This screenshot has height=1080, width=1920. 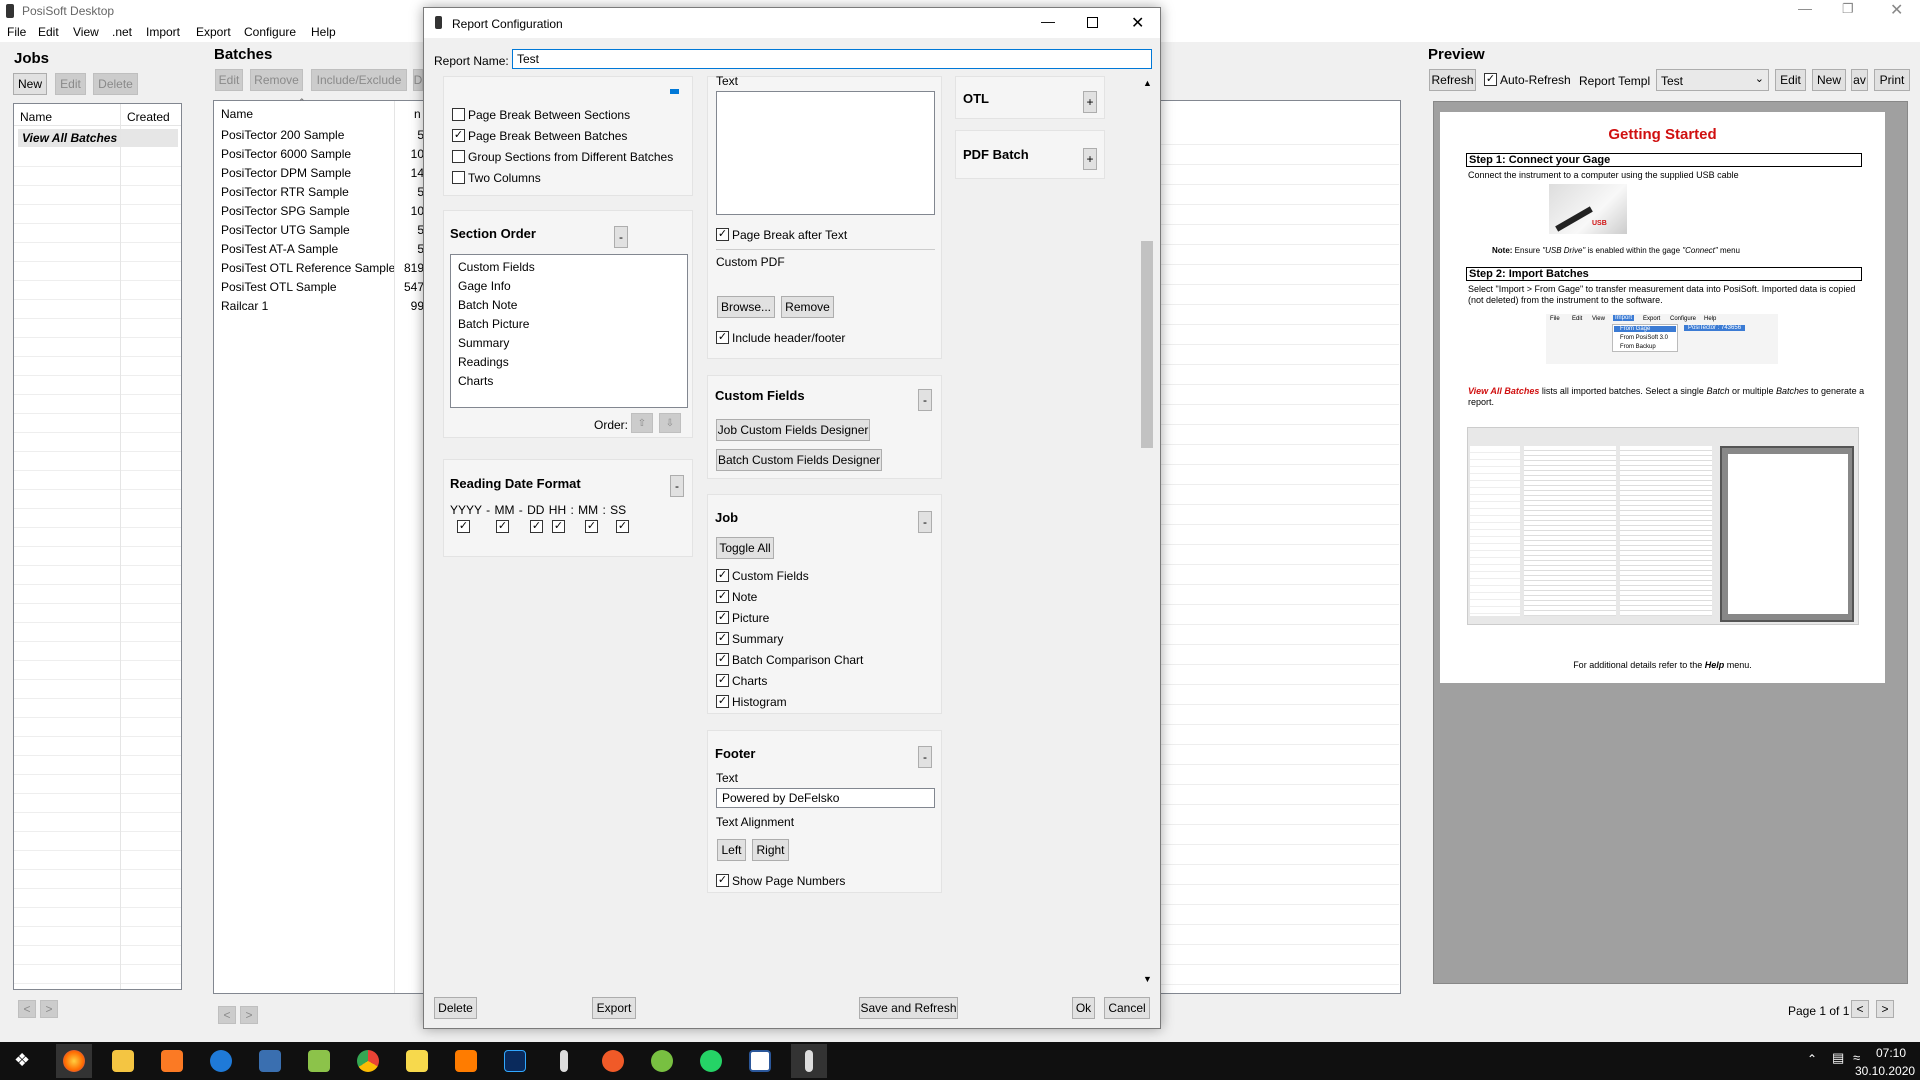 What do you see at coordinates (30, 84) in the screenshot?
I see `job-new-button: New` at bounding box center [30, 84].